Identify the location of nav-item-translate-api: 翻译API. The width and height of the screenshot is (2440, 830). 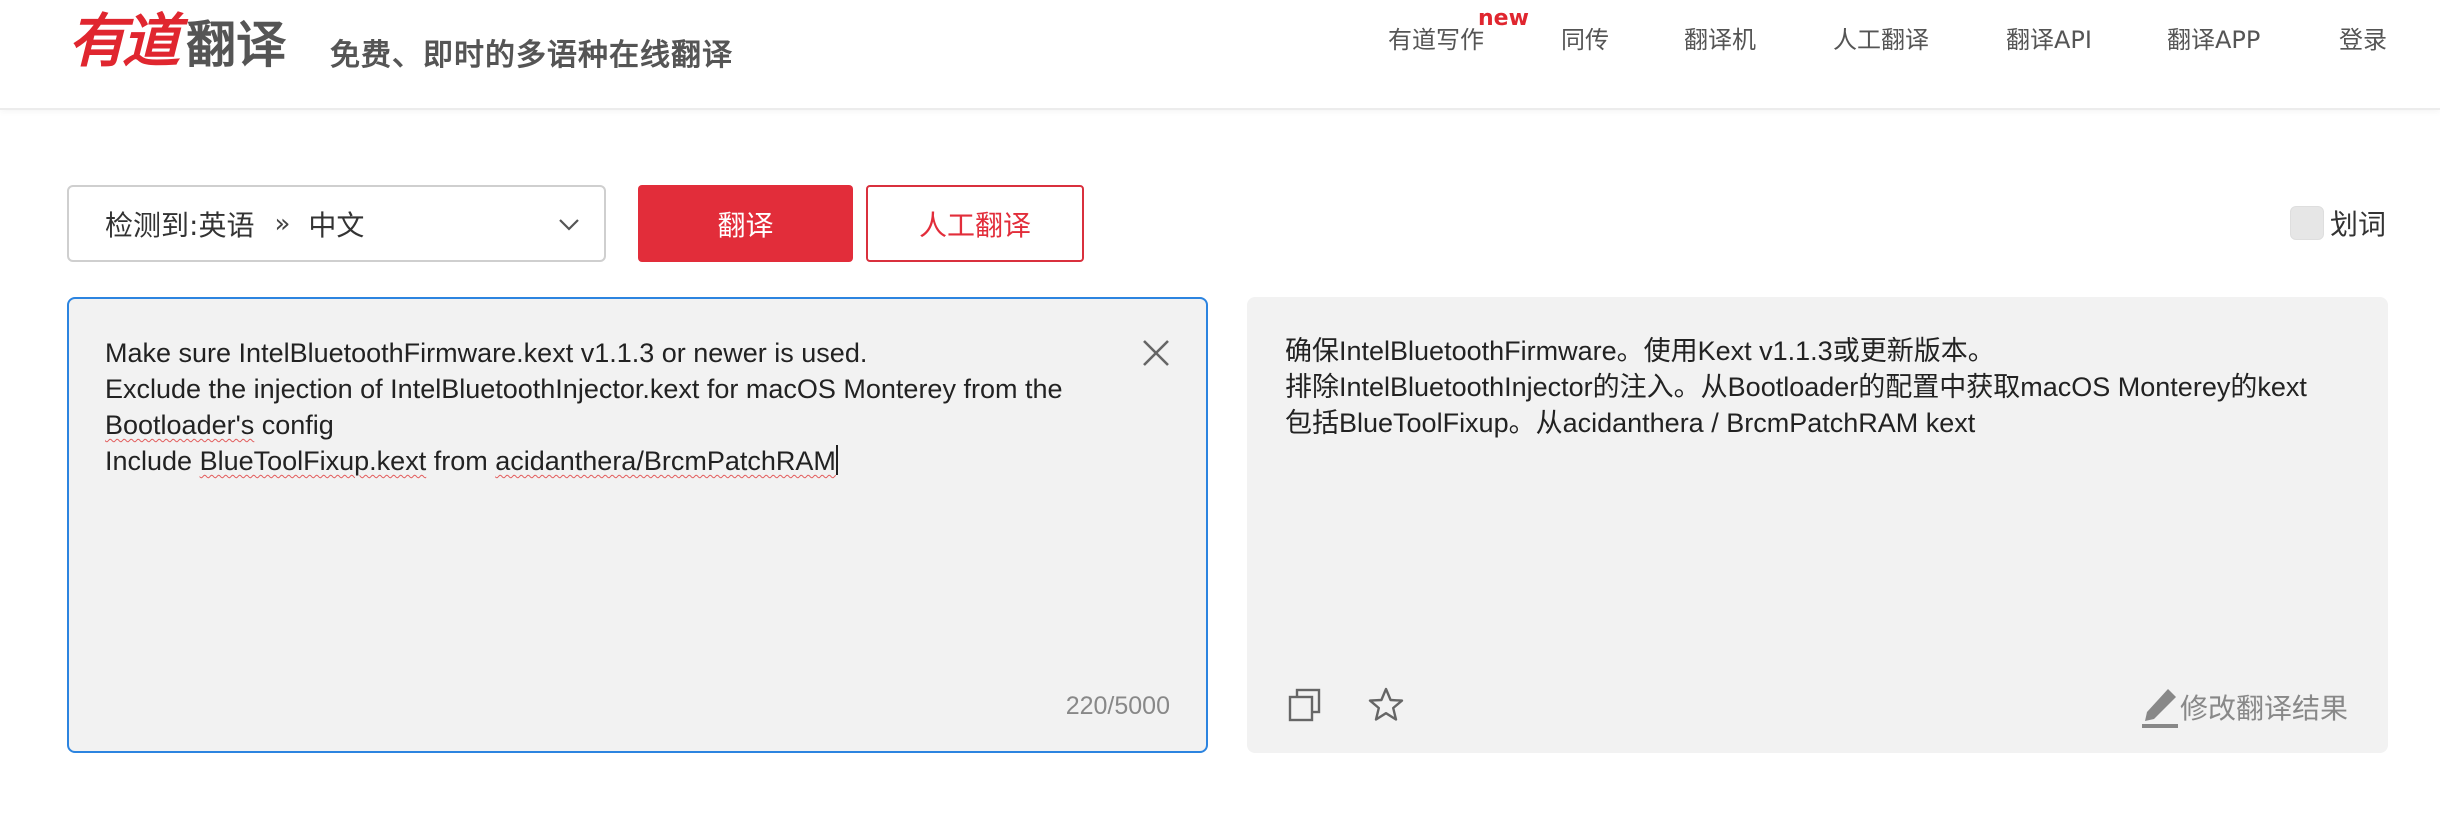
(2049, 37).